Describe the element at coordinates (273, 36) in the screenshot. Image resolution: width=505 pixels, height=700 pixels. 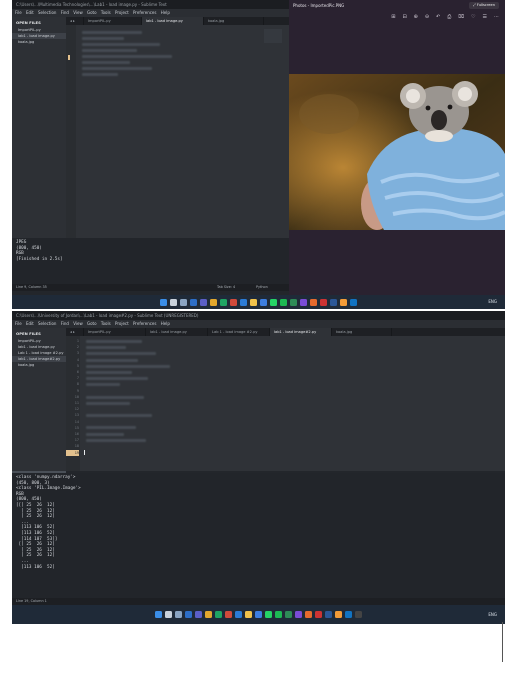
I see `minimap` at that location.